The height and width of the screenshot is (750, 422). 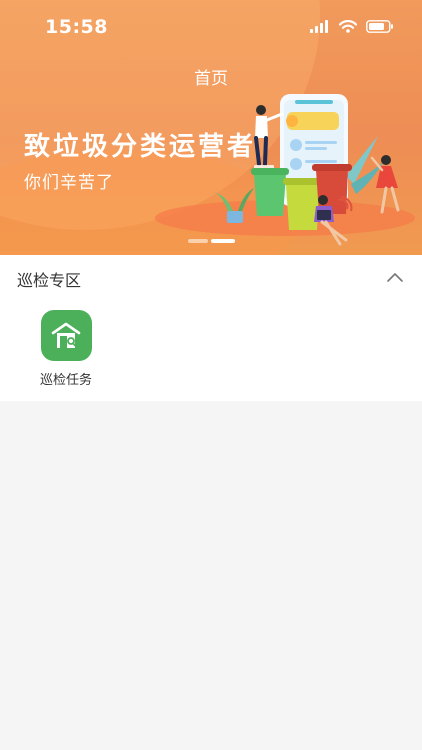 What do you see at coordinates (223, 241) in the screenshot?
I see `carousel-dot-active` at bounding box center [223, 241].